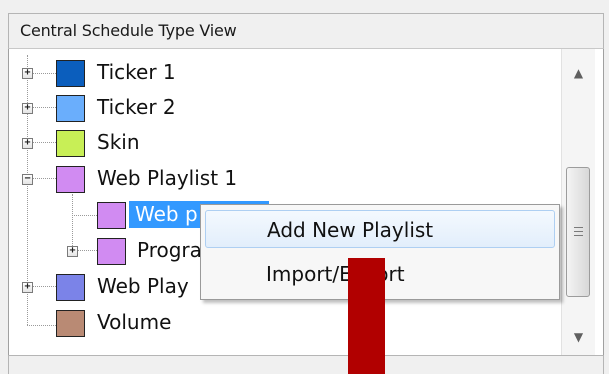 The image size is (609, 374). I want to click on scroll-up-arrow-icon: ▲, so click(578, 73).